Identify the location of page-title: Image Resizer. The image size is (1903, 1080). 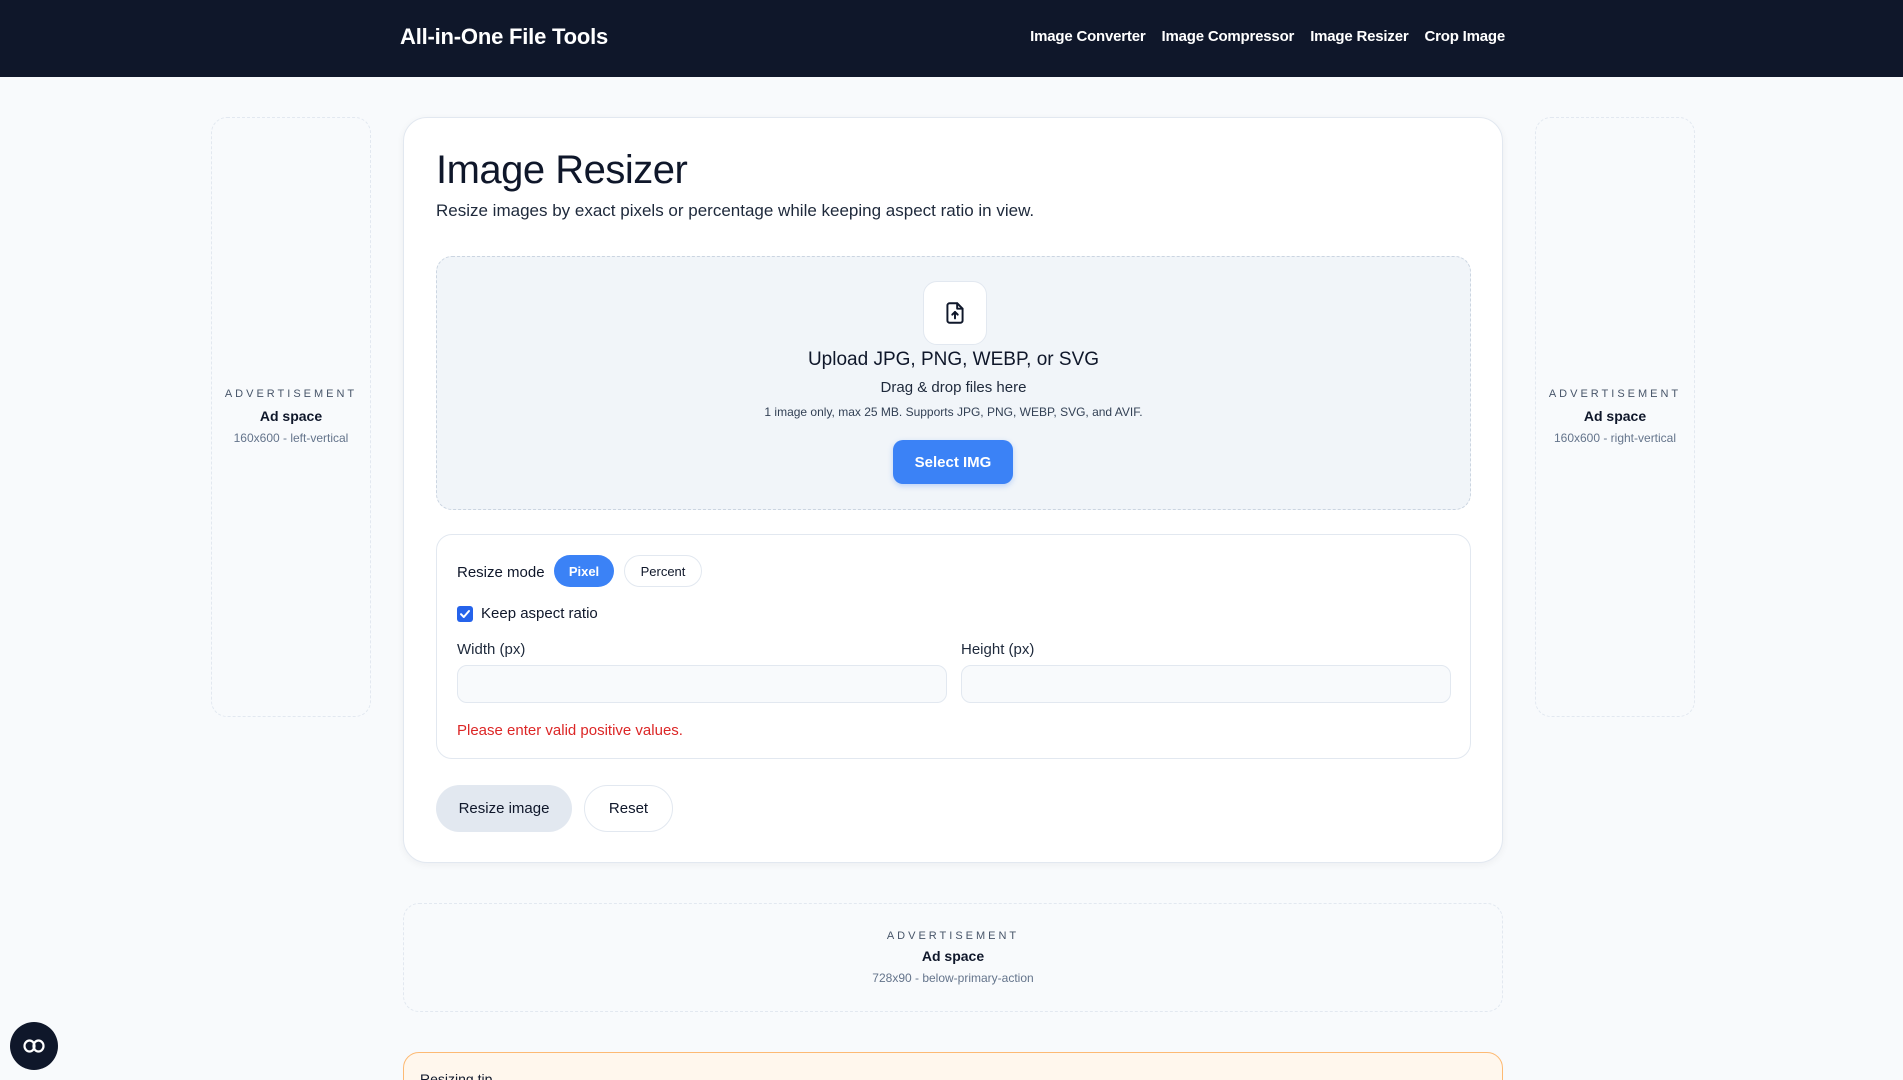
(562, 170).